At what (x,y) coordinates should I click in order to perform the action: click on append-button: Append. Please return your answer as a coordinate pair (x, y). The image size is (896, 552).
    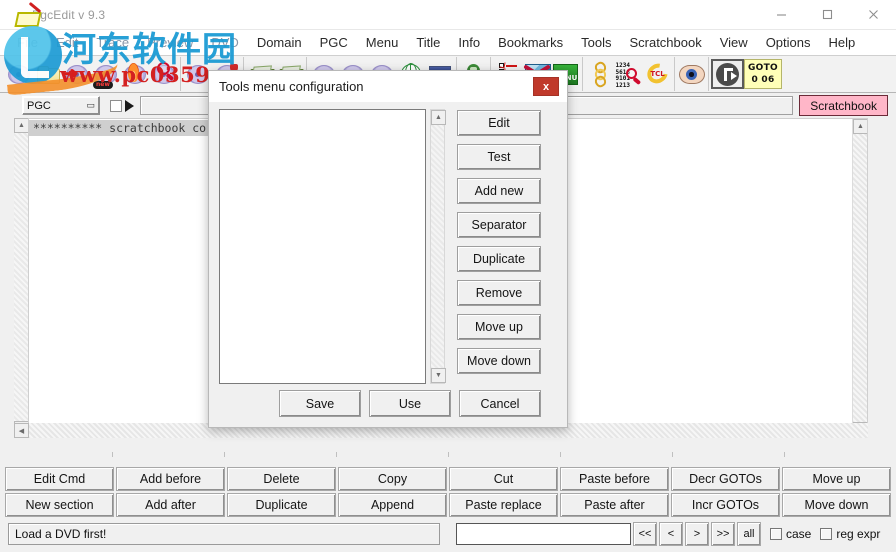
    Looking at the image, I should click on (392, 505).